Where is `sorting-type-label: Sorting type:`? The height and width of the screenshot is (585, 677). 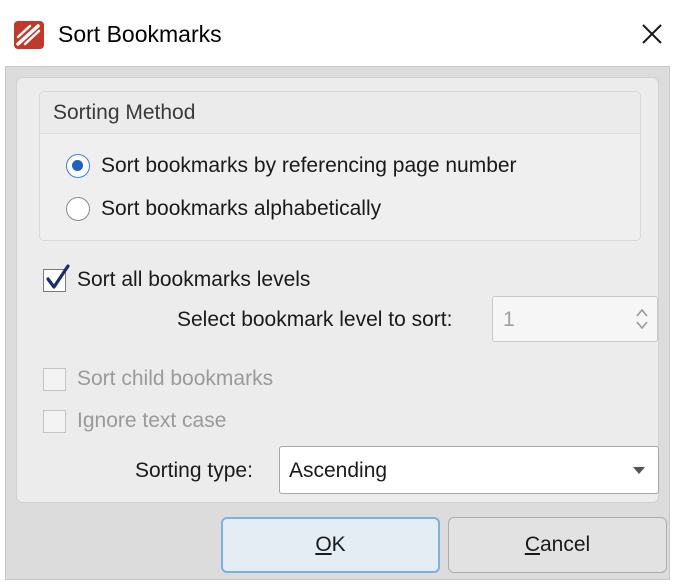 sorting-type-label: Sorting type: is located at coordinates (194, 470).